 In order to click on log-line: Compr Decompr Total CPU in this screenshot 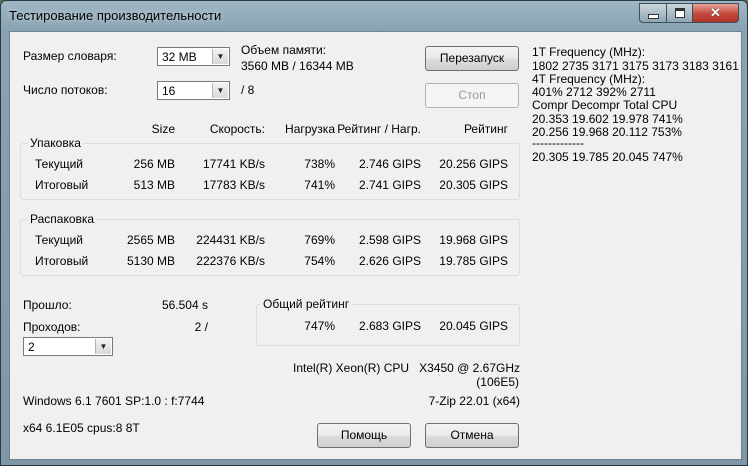, I will do `click(605, 105)`.